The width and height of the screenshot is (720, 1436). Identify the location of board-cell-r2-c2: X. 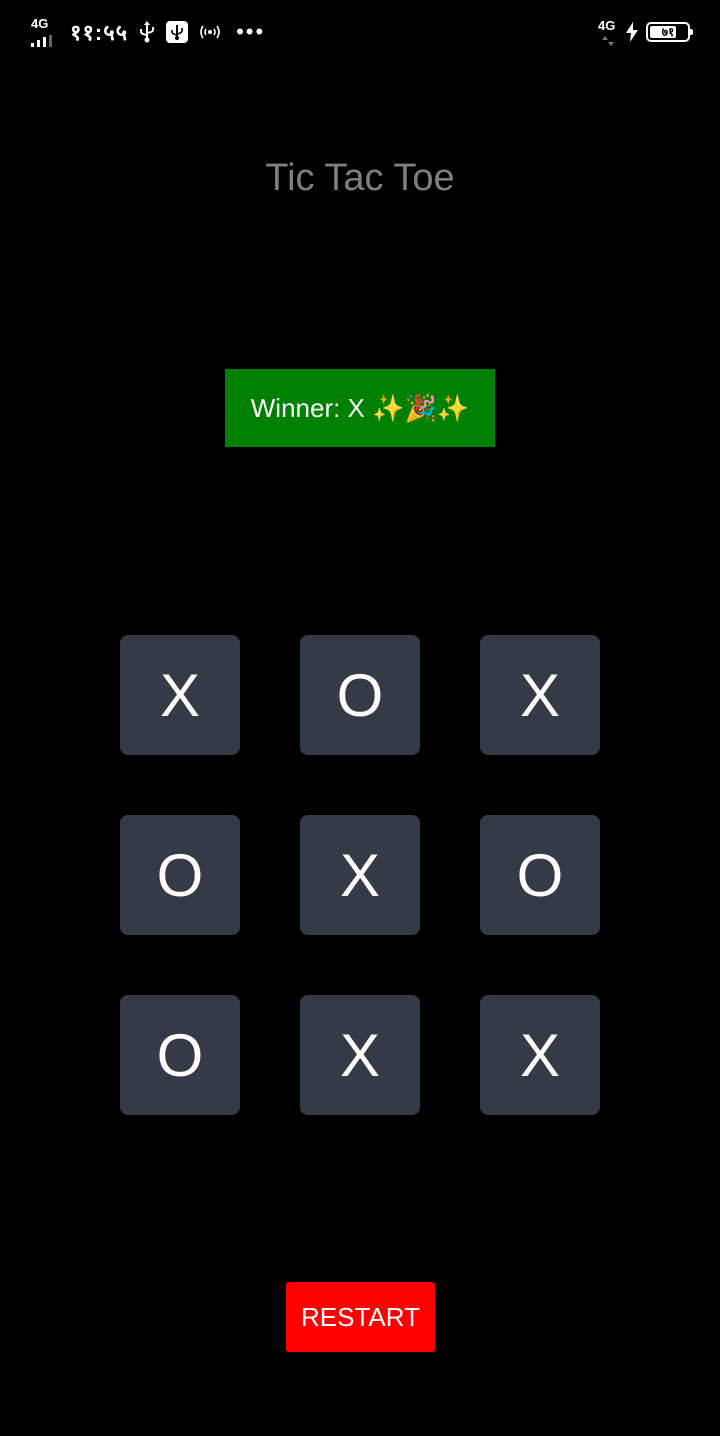
(360, 875).